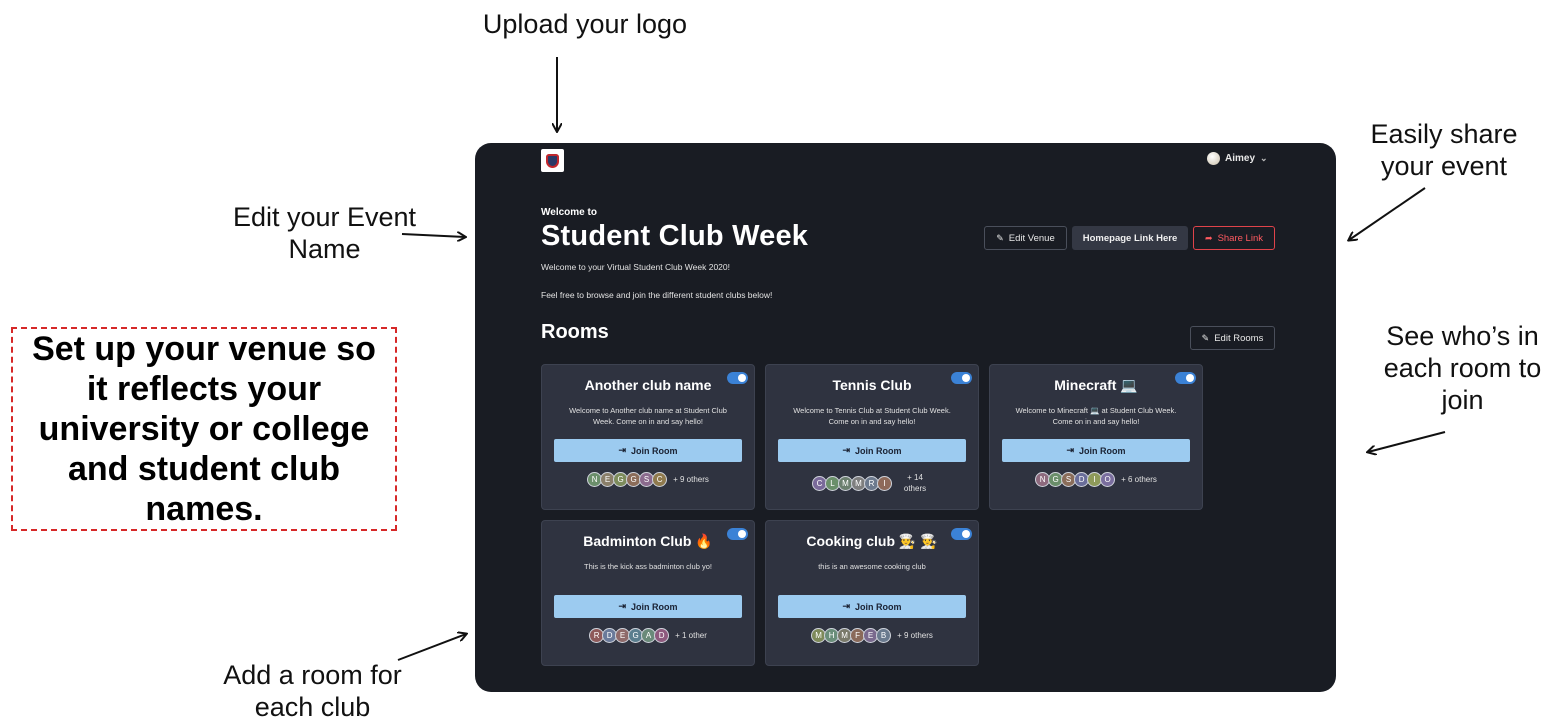 Image resolution: width=1548 pixels, height=723 pixels. What do you see at coordinates (1096, 385) in the screenshot?
I see `room-title: Minecraft 💻` at bounding box center [1096, 385].